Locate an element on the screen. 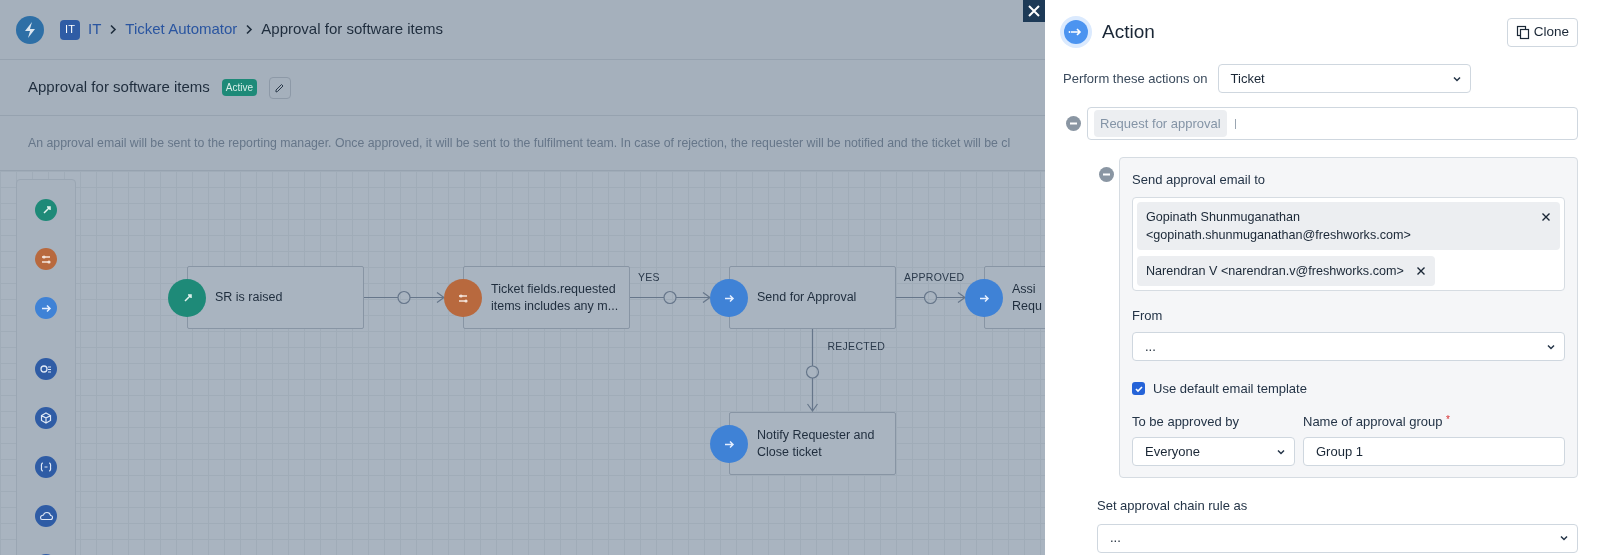  braces-icon is located at coordinates (46, 467).